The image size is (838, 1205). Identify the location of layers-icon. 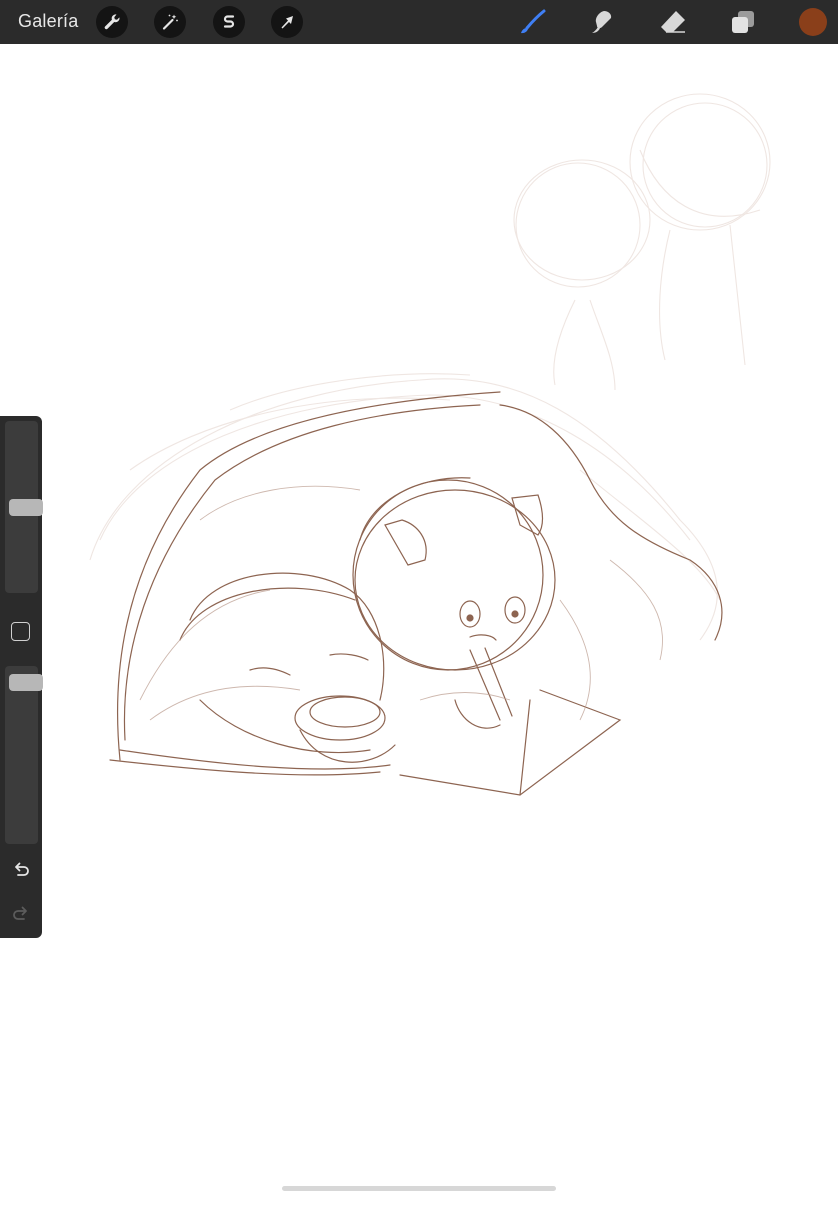
(743, 22).